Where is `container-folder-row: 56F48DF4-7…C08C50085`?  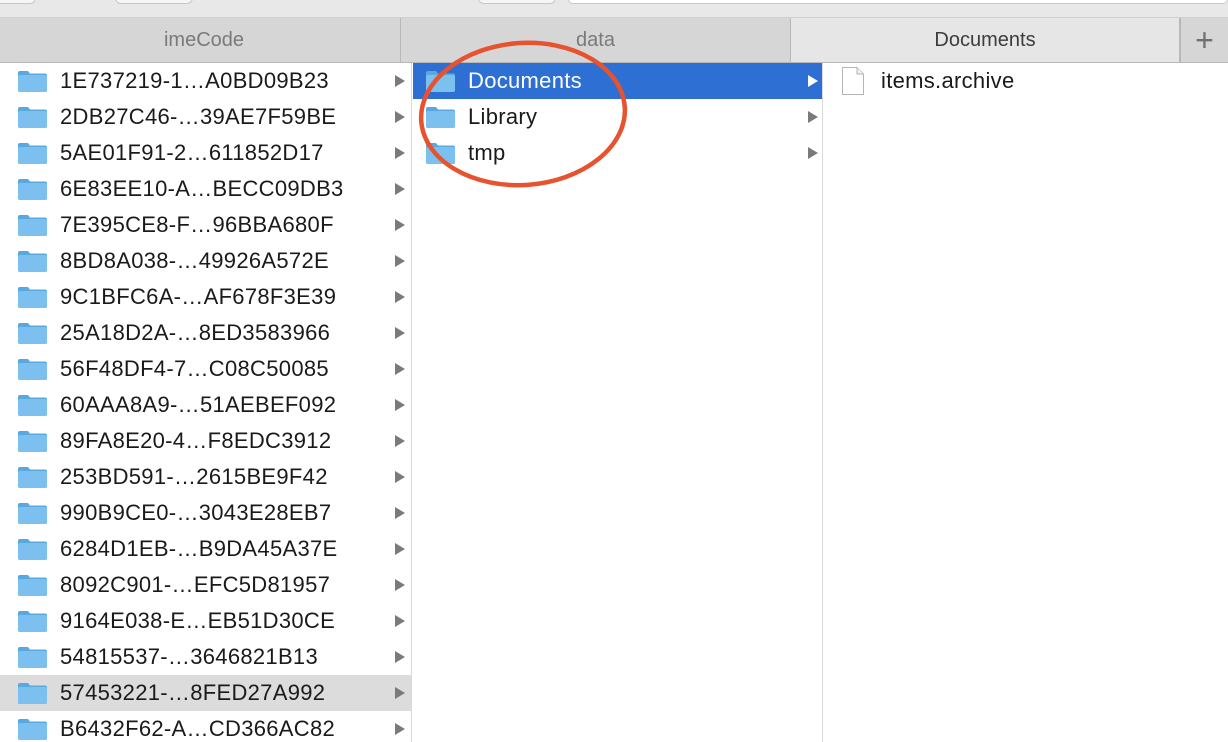
container-folder-row: 56F48DF4-7…C08C50085 is located at coordinates (205, 369).